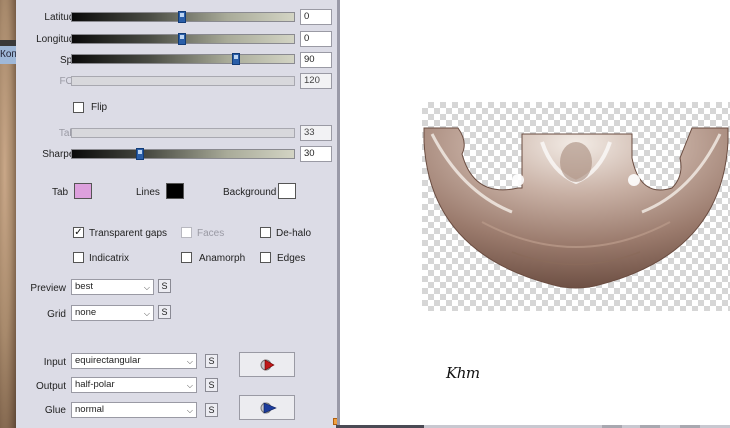 This screenshot has width=730, height=428. I want to click on output-s-button: S, so click(211, 385).